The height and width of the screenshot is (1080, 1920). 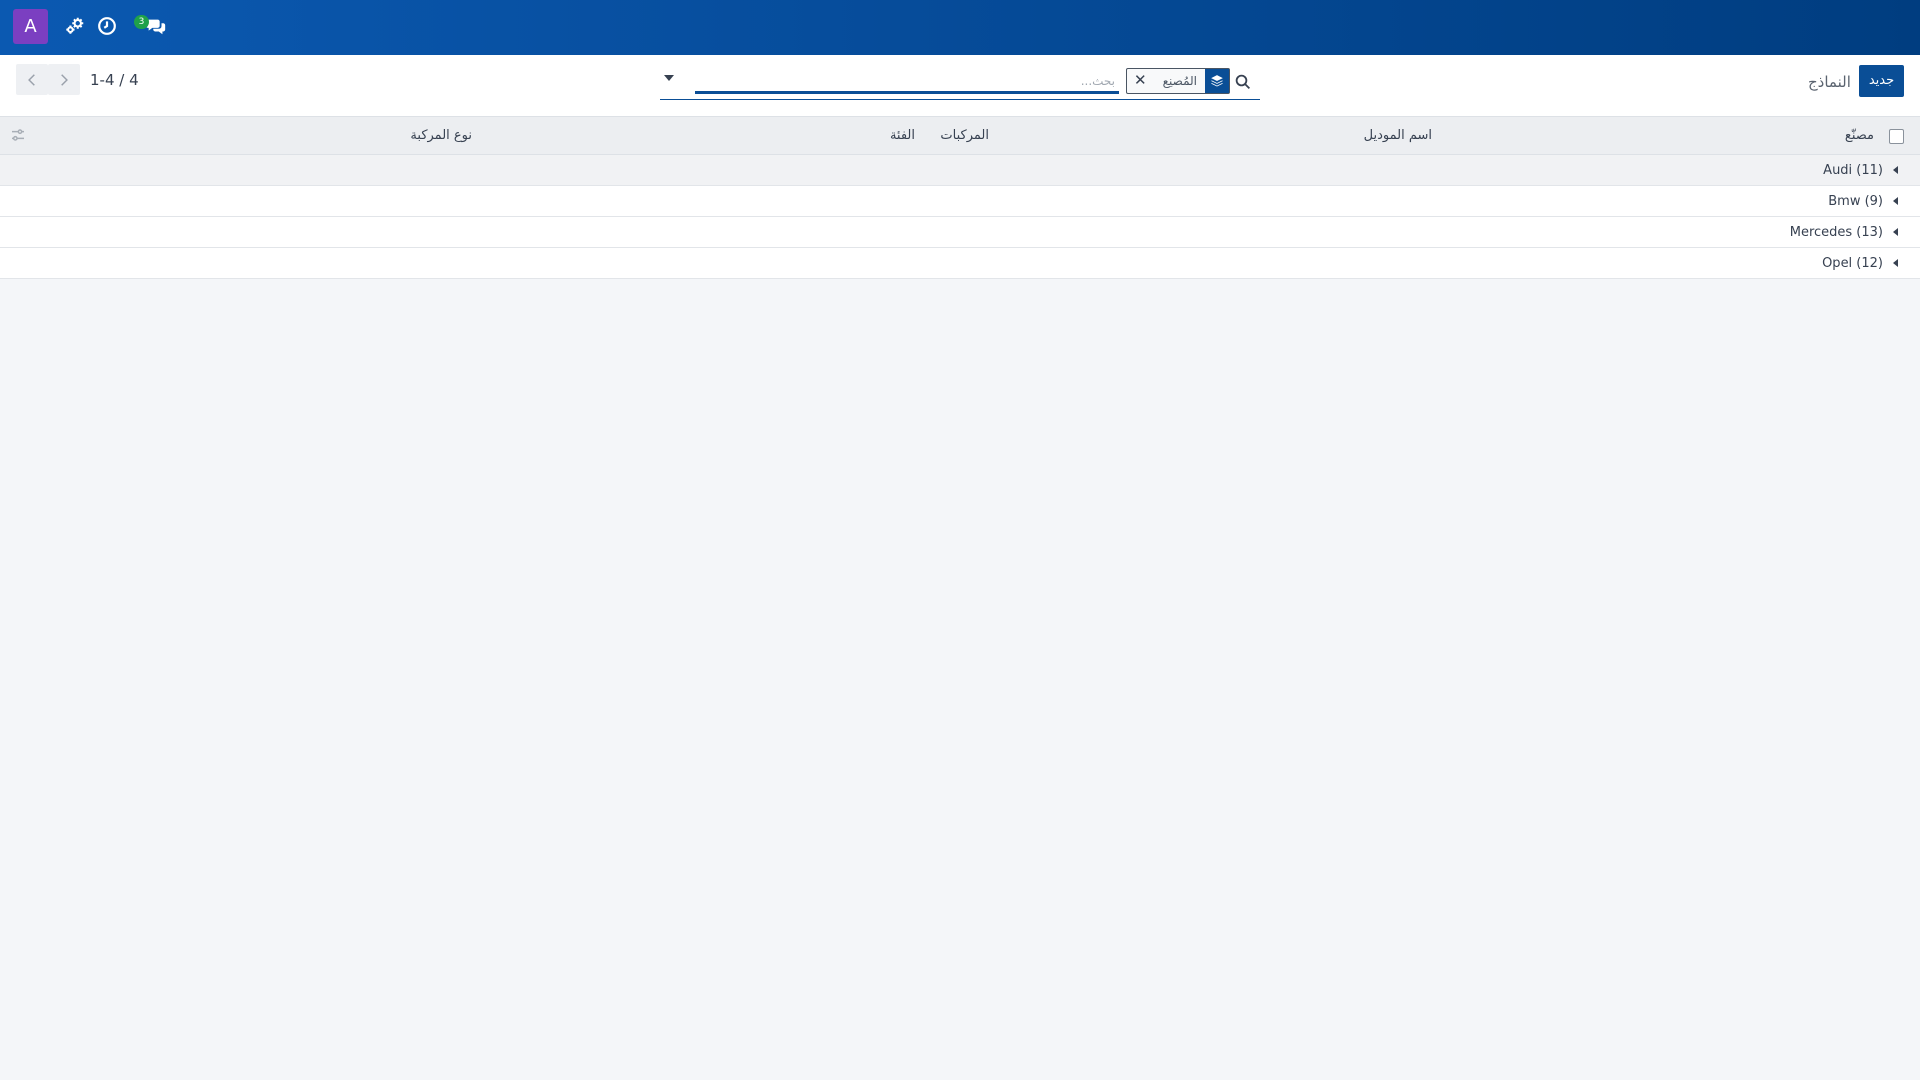 I want to click on pager-value: 1-4 / 4, so click(x=114, y=80).